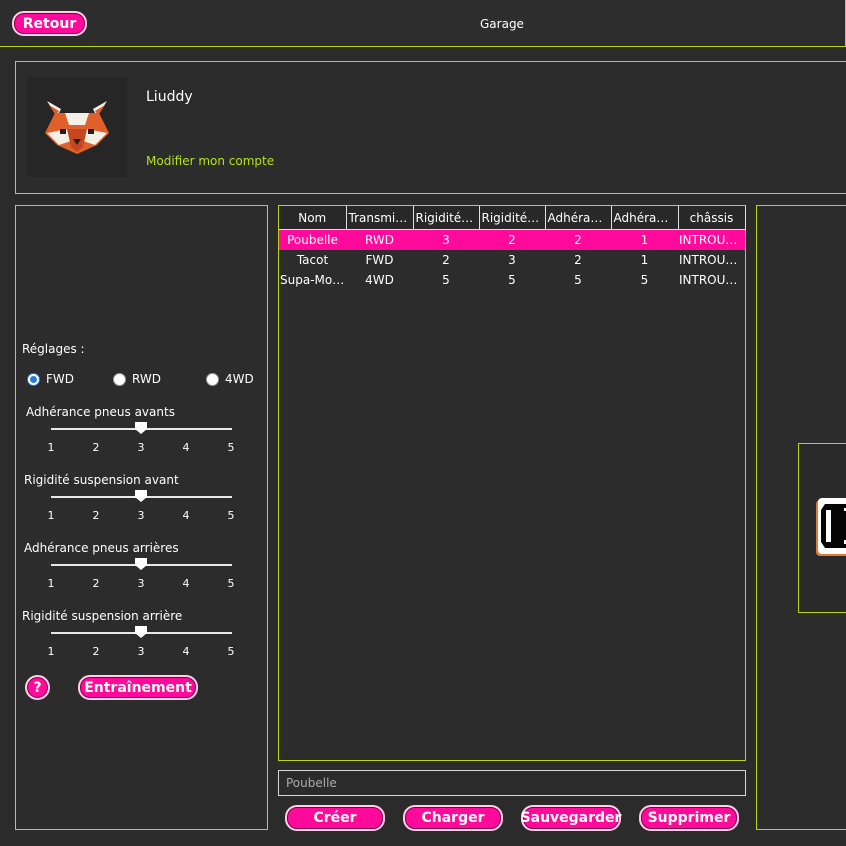 This screenshot has width=846, height=846. What do you see at coordinates (100, 412) in the screenshot?
I see `slider-label-front-grip: Adhérance pneus avants` at bounding box center [100, 412].